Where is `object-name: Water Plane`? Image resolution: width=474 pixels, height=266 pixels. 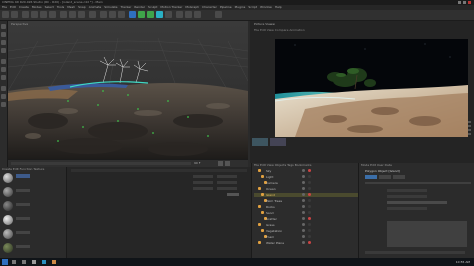
object-name: Water Plane is located at coordinates (281, 243).